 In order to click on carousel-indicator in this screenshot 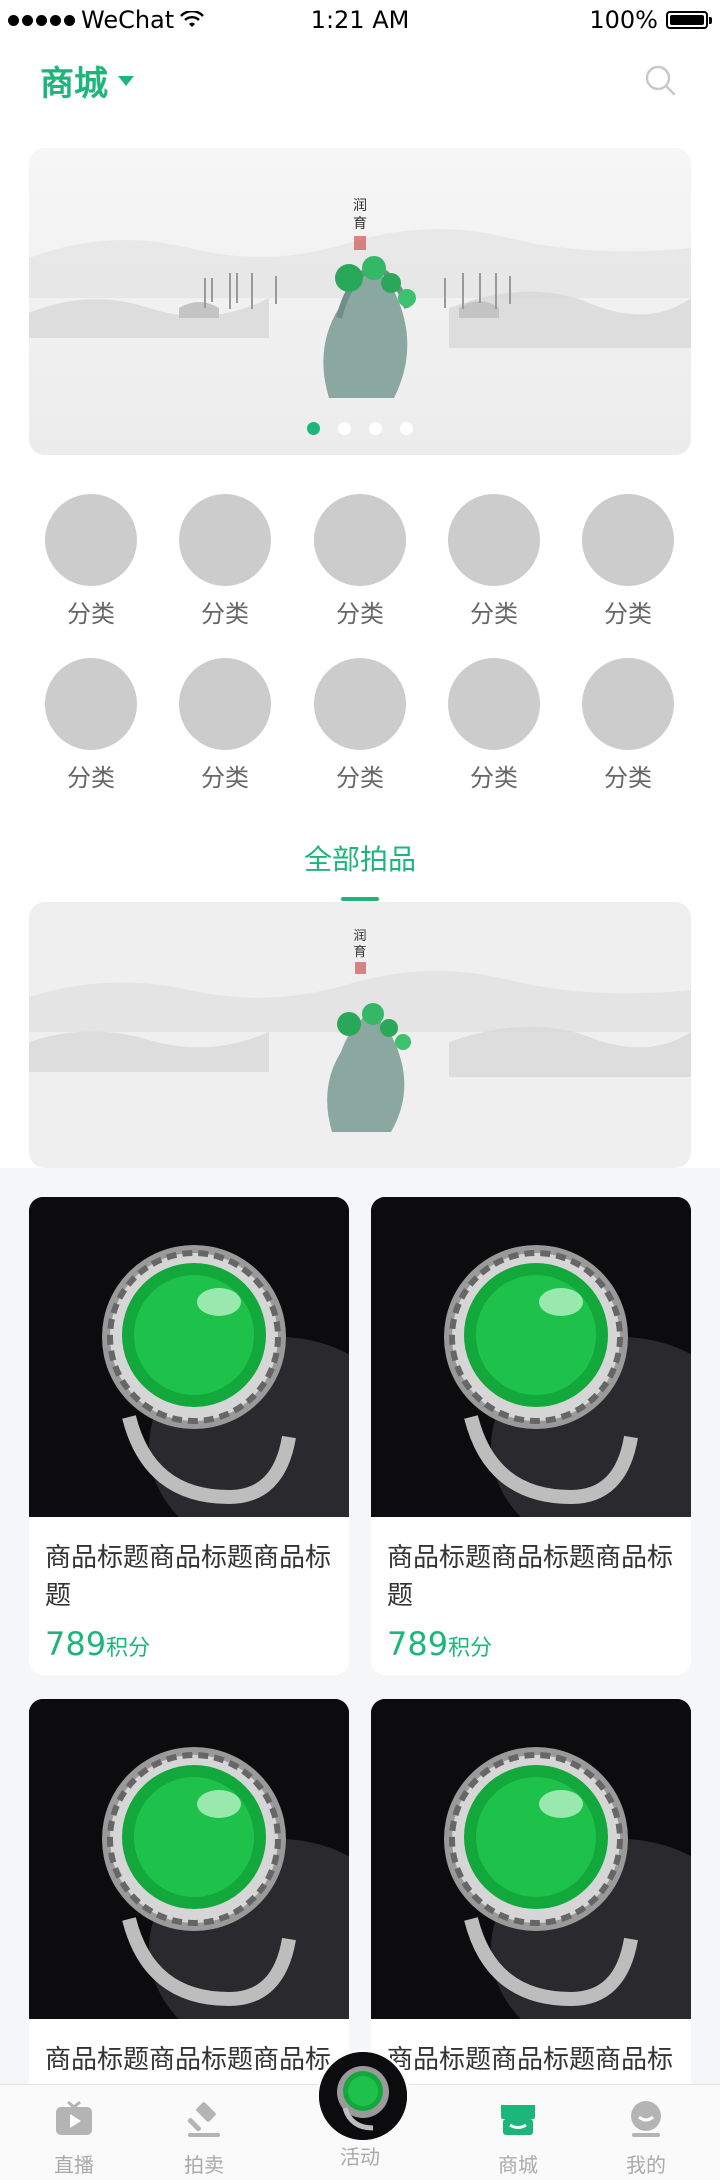, I will do `click(360, 428)`.